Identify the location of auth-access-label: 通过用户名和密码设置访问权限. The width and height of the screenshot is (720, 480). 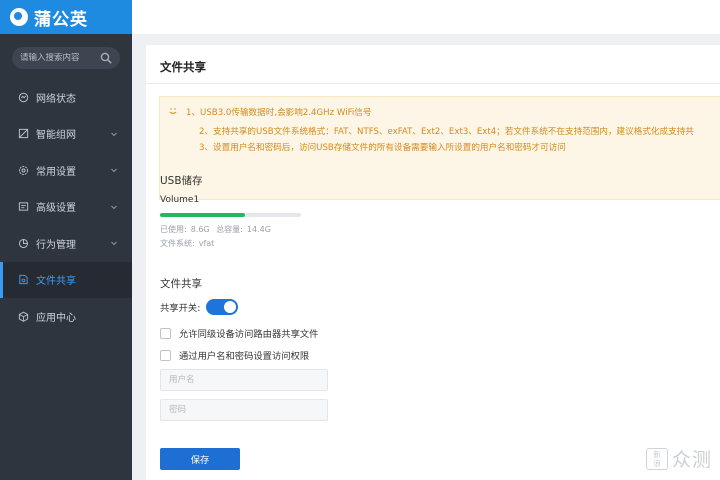
(244, 356).